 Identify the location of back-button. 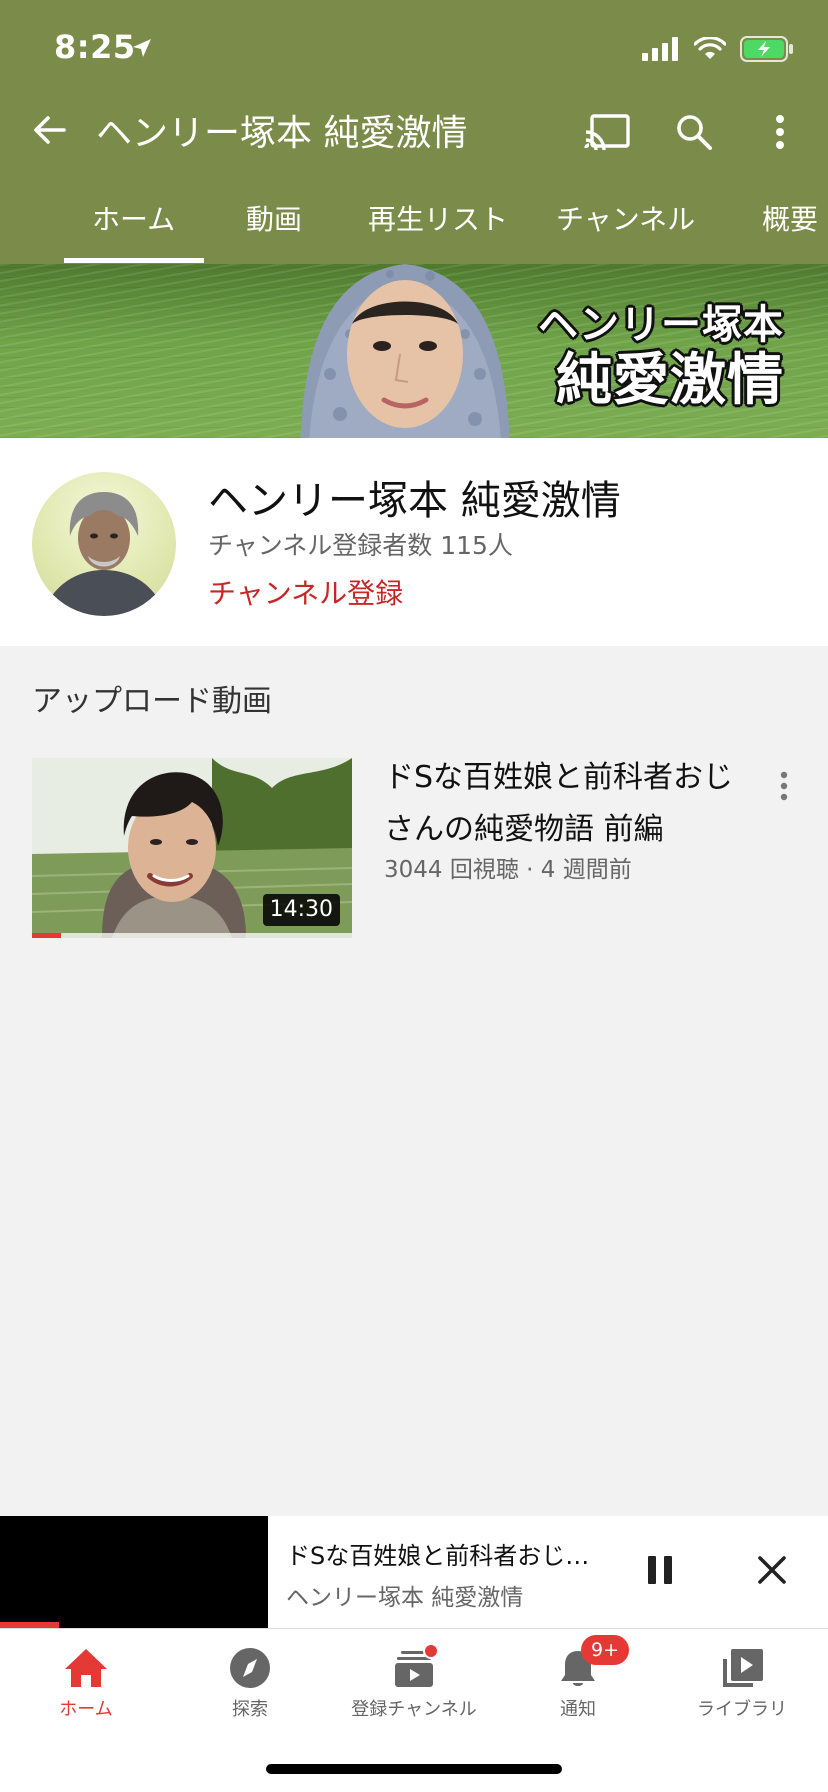
(50, 130).